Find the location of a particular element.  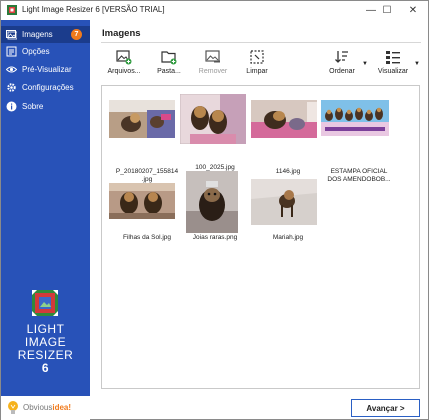

gear-icon is located at coordinates (11, 87).